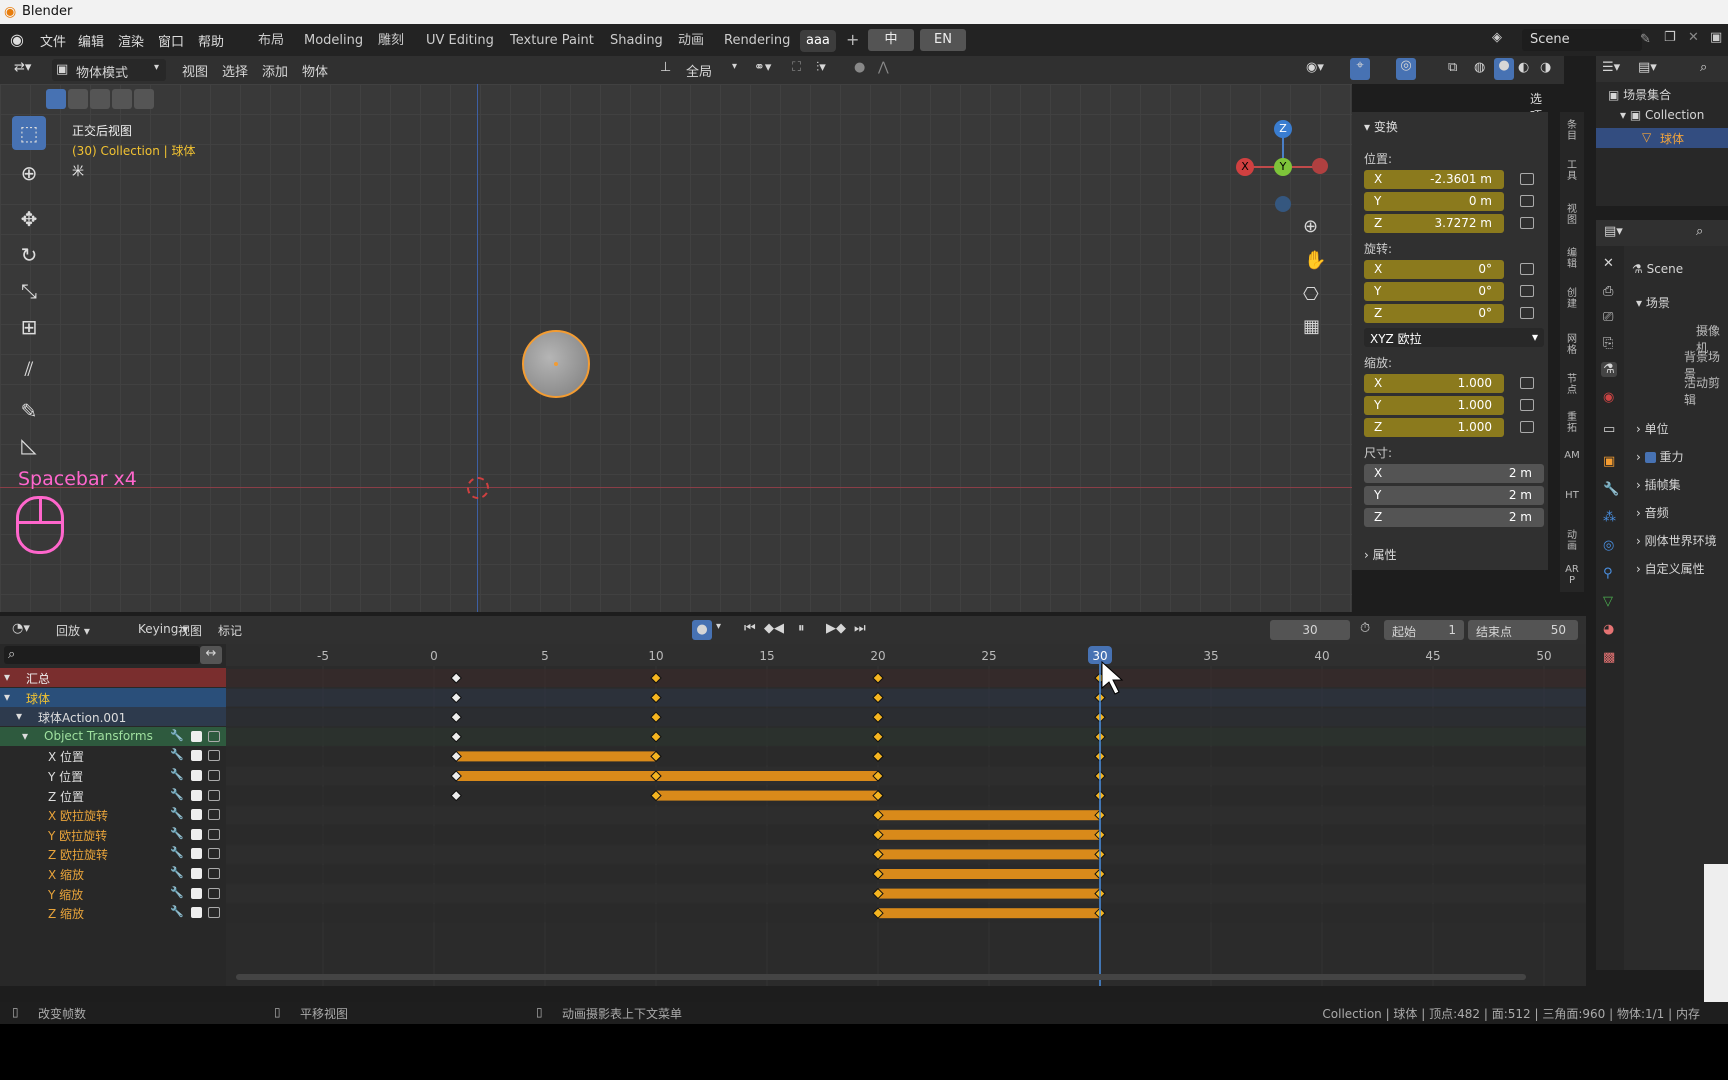 This screenshot has height=1080, width=1728. What do you see at coordinates (113, 913) in the screenshot?
I see `channel-row: Z 缩放 🔧` at bounding box center [113, 913].